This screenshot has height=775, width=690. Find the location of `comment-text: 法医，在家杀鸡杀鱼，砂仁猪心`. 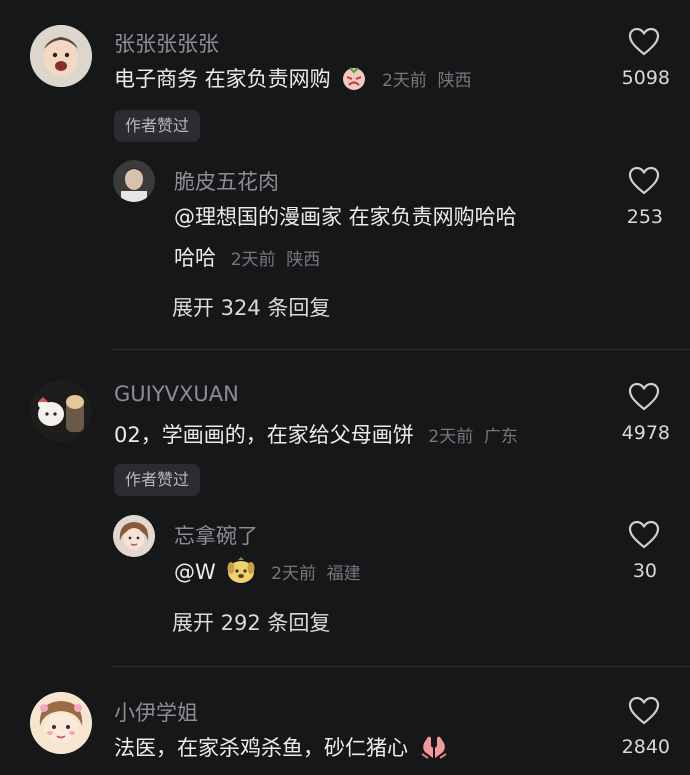

comment-text: 法医，在家杀鸡杀鱼，砂仁猪心 is located at coordinates (281, 751).